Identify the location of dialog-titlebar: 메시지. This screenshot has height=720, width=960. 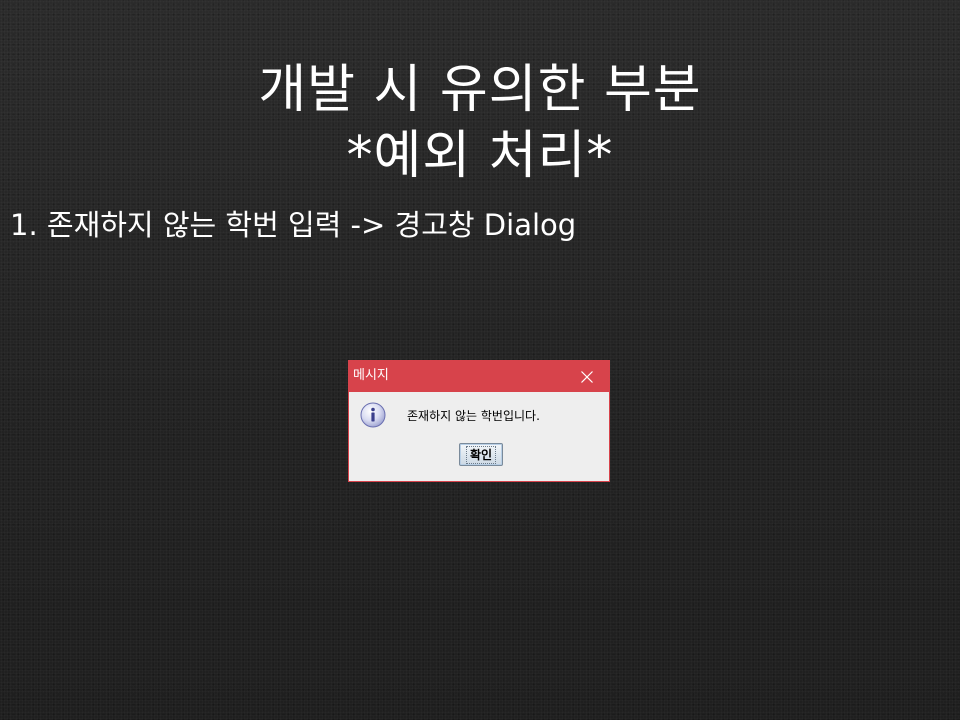
(479, 376).